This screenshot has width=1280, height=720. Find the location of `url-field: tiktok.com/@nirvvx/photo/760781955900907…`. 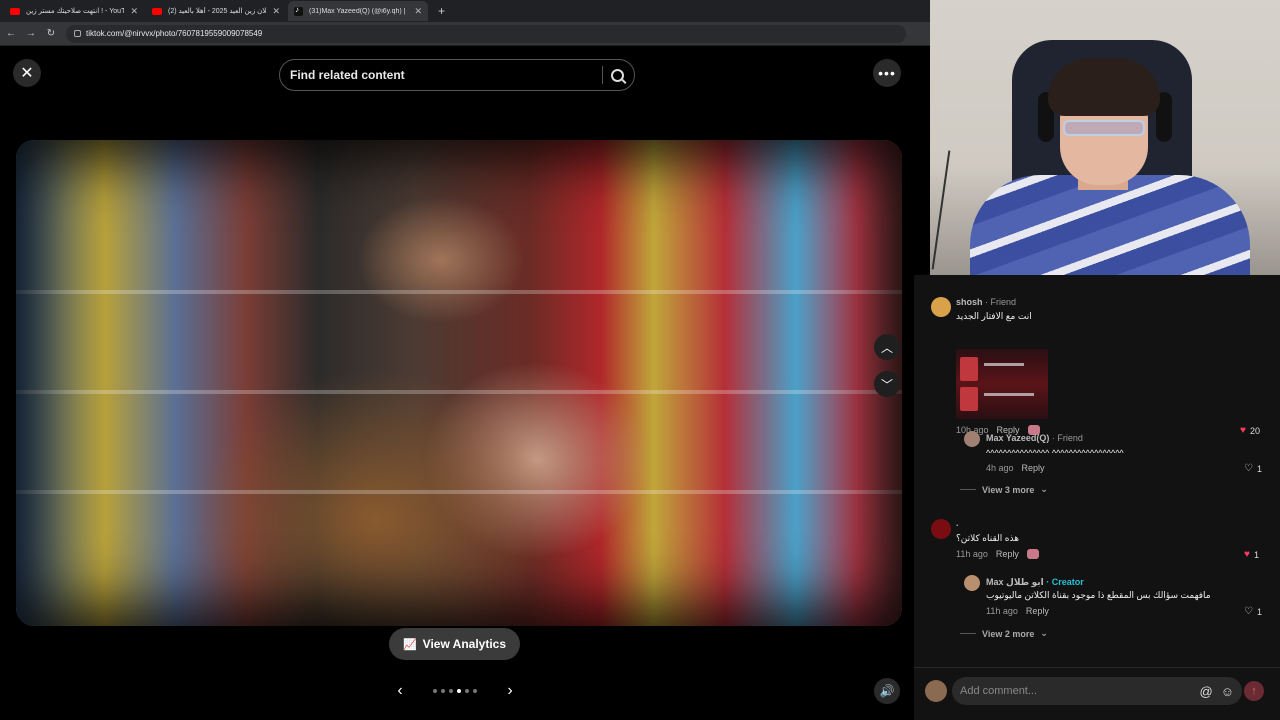

url-field: tiktok.com/@nirvvx/photo/760781955900907… is located at coordinates (486, 33).